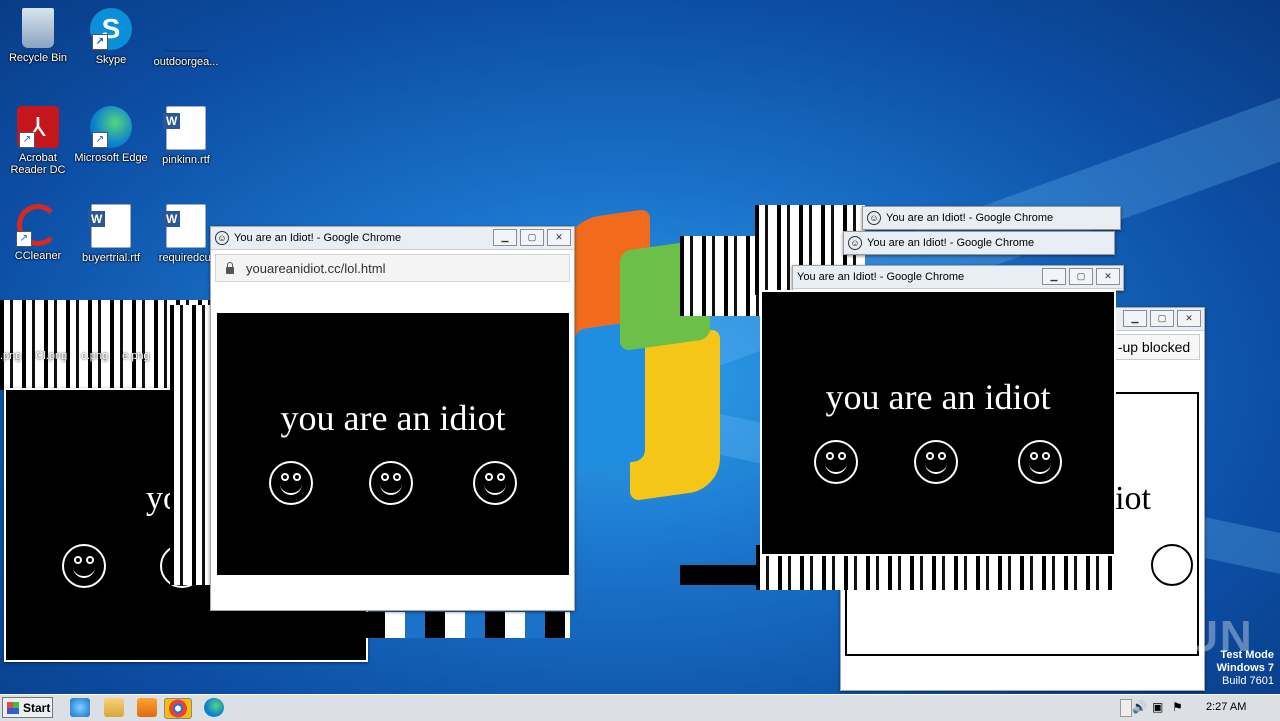 The height and width of the screenshot is (721, 1280). I want to click on desktop-icon-label: Recycle Bin, so click(38, 58).